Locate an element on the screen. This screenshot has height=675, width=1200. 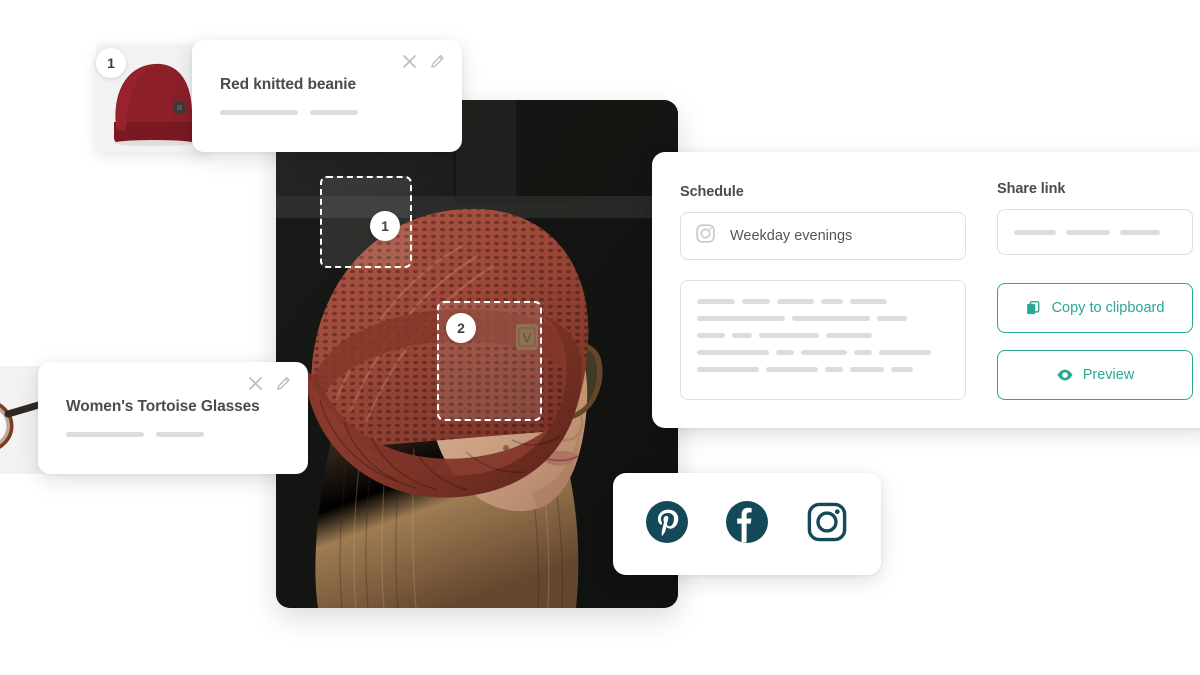
product-card-beanie: Red knitted beanie is located at coordinates (327, 96).